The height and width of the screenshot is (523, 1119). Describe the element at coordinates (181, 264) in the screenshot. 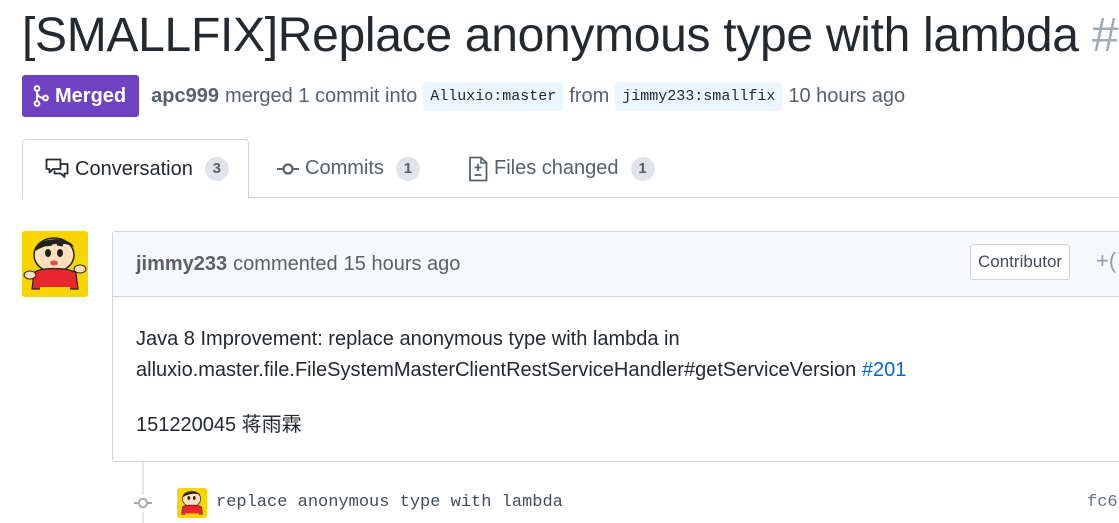

I see `comment-author-link: jimmy233` at that location.